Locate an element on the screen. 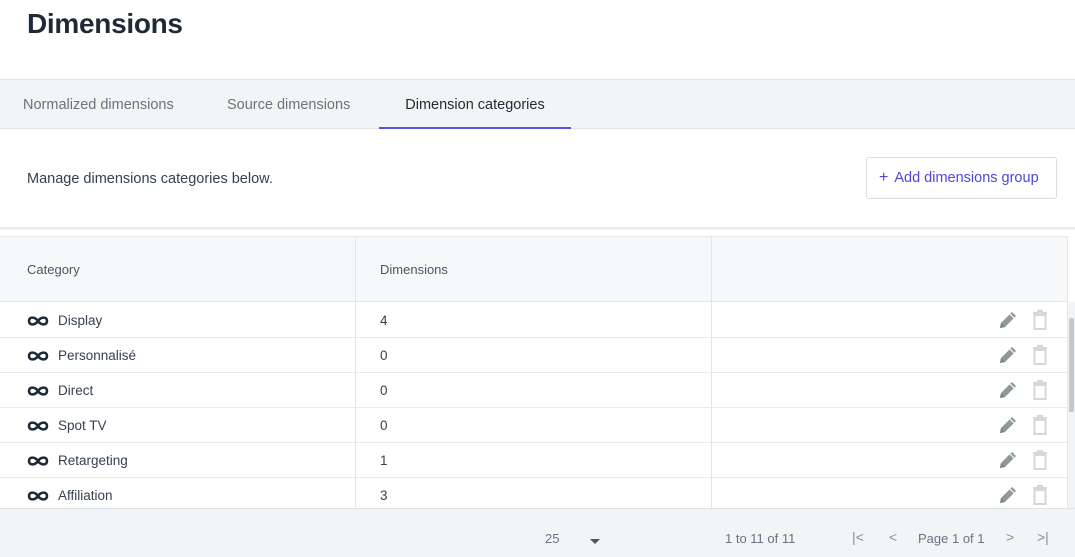 The height and width of the screenshot is (557, 1075). tab-source-dimensions: Source dimensions is located at coordinates (288, 104).